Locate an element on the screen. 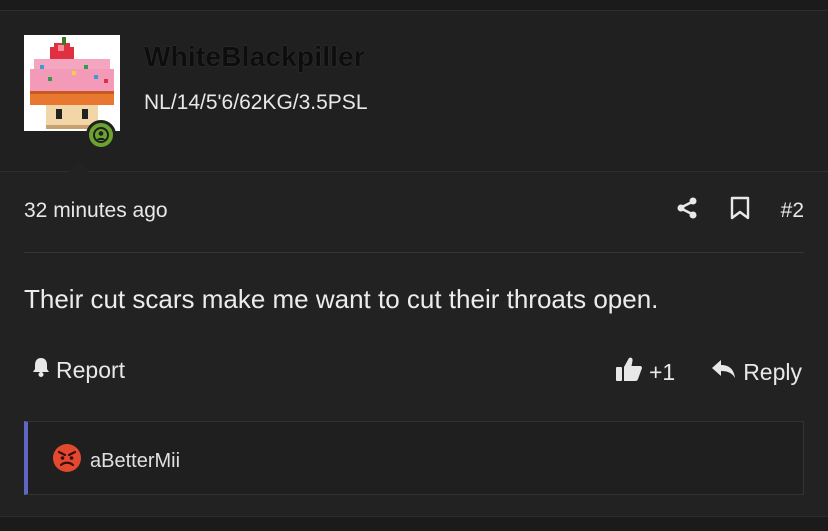 Image resolution: width=828 pixels, height=531 pixels. post-meta-actions: #2 is located at coordinates (739, 210).